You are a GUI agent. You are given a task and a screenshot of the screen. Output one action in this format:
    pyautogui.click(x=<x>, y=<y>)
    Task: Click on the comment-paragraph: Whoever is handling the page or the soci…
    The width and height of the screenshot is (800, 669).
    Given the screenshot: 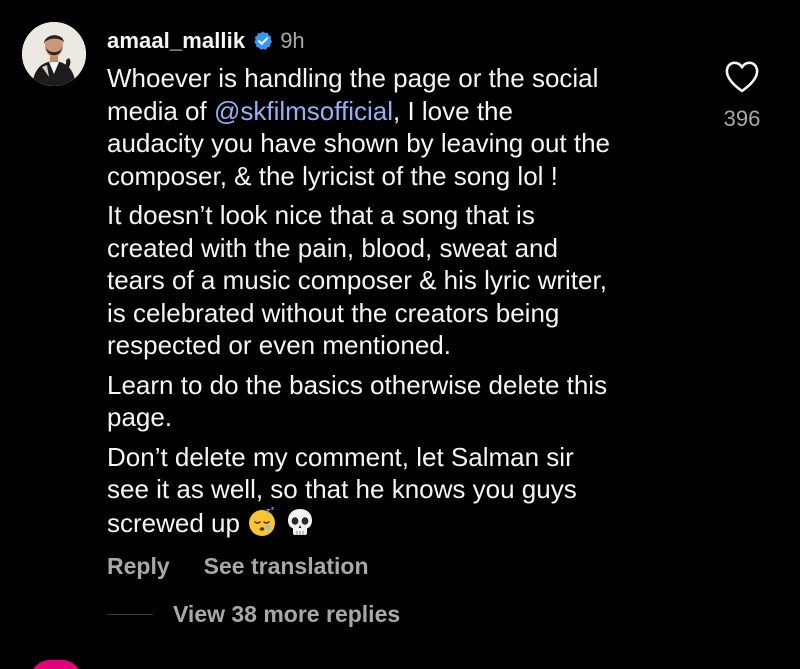 What is the action you would take?
    pyautogui.click(x=402, y=127)
    